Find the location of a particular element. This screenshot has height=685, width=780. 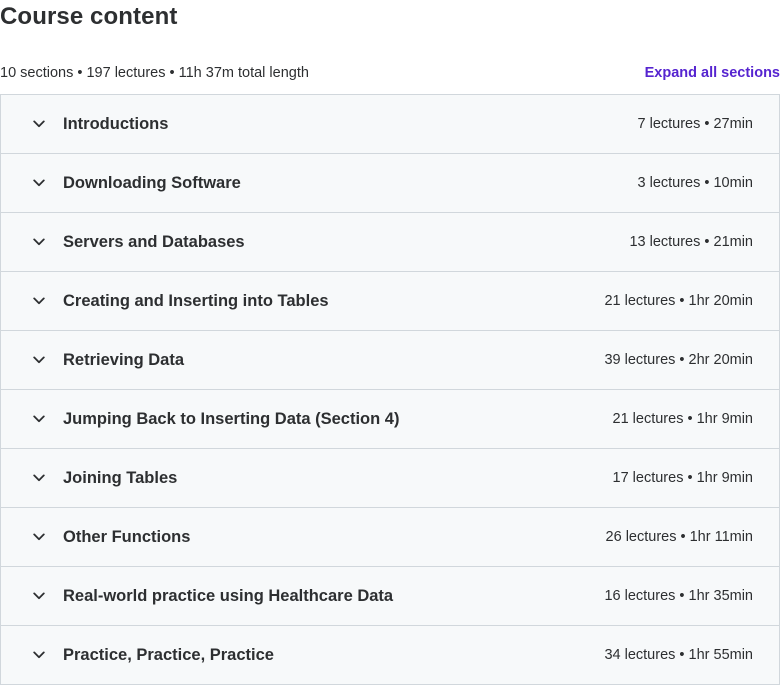

section-meta: 7 lectures • 27min is located at coordinates (695, 124).